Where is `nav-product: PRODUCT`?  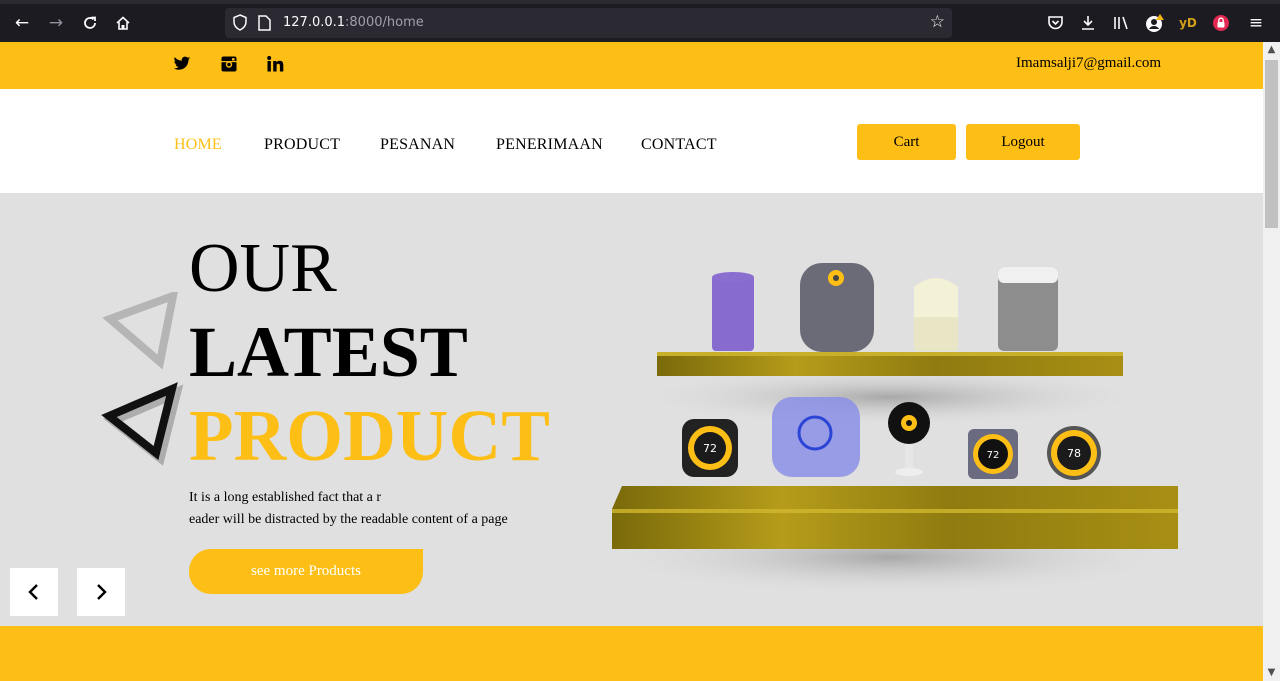
nav-product: PRODUCT is located at coordinates (302, 145).